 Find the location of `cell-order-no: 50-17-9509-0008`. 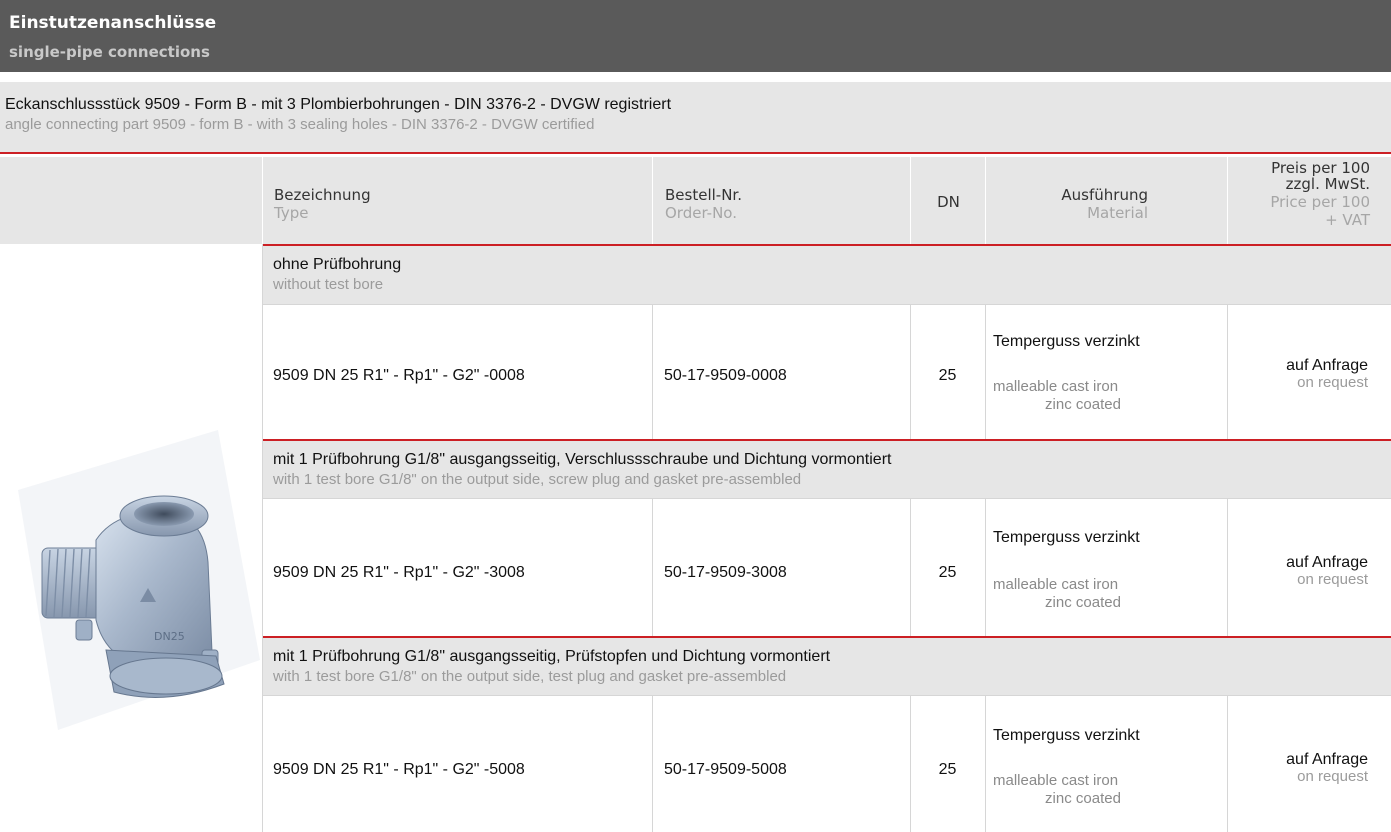

cell-order-no: 50-17-9509-0008 is located at coordinates (725, 375).